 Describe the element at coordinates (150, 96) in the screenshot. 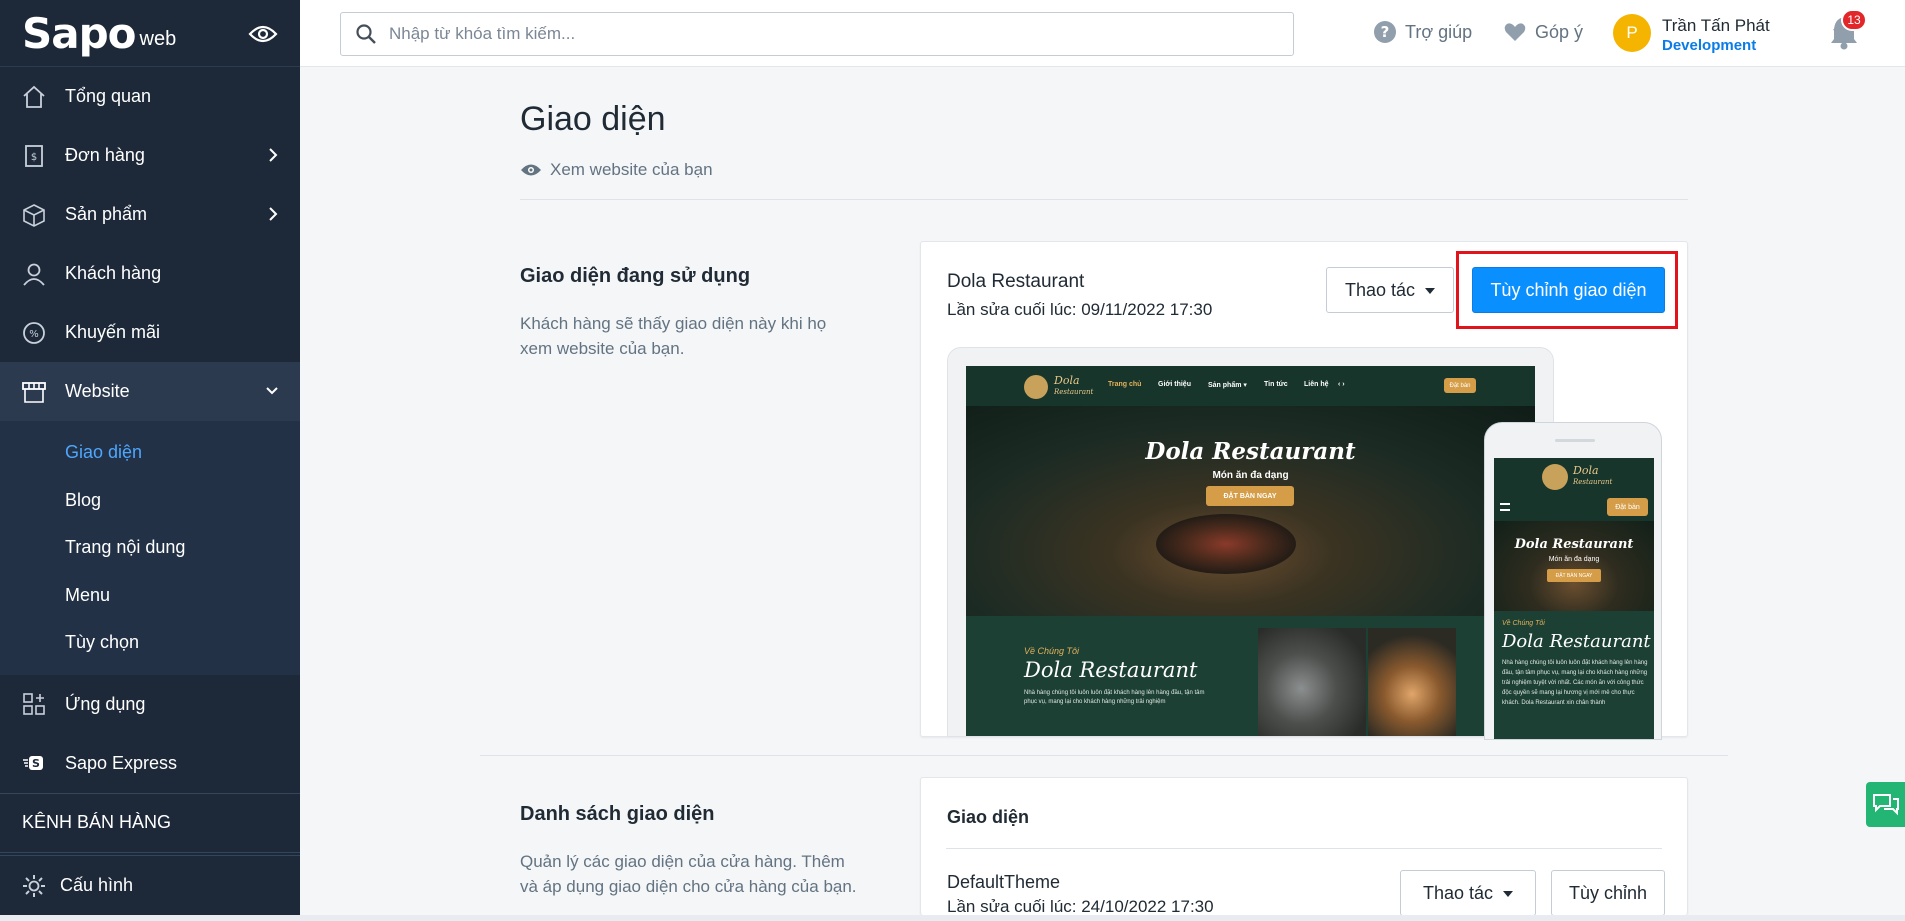

I see `sidebar-item-overview: Tổng quan` at that location.